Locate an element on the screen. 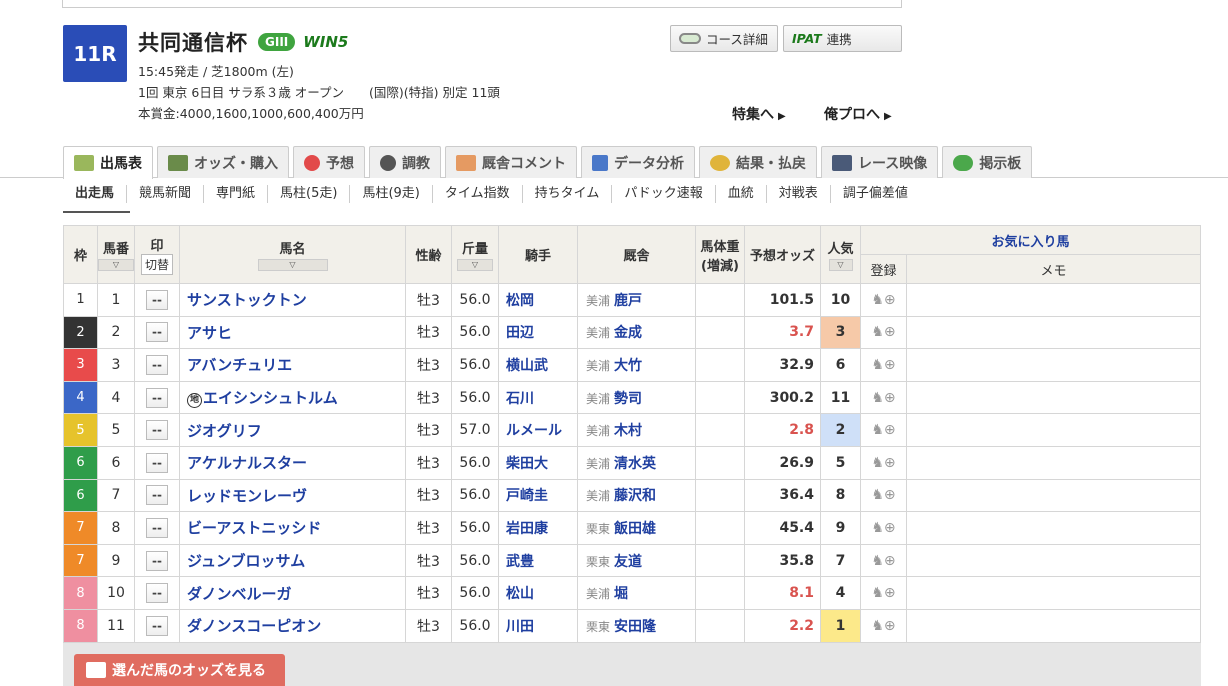  horse-name-link: ビーアストニッシド is located at coordinates (254, 528).